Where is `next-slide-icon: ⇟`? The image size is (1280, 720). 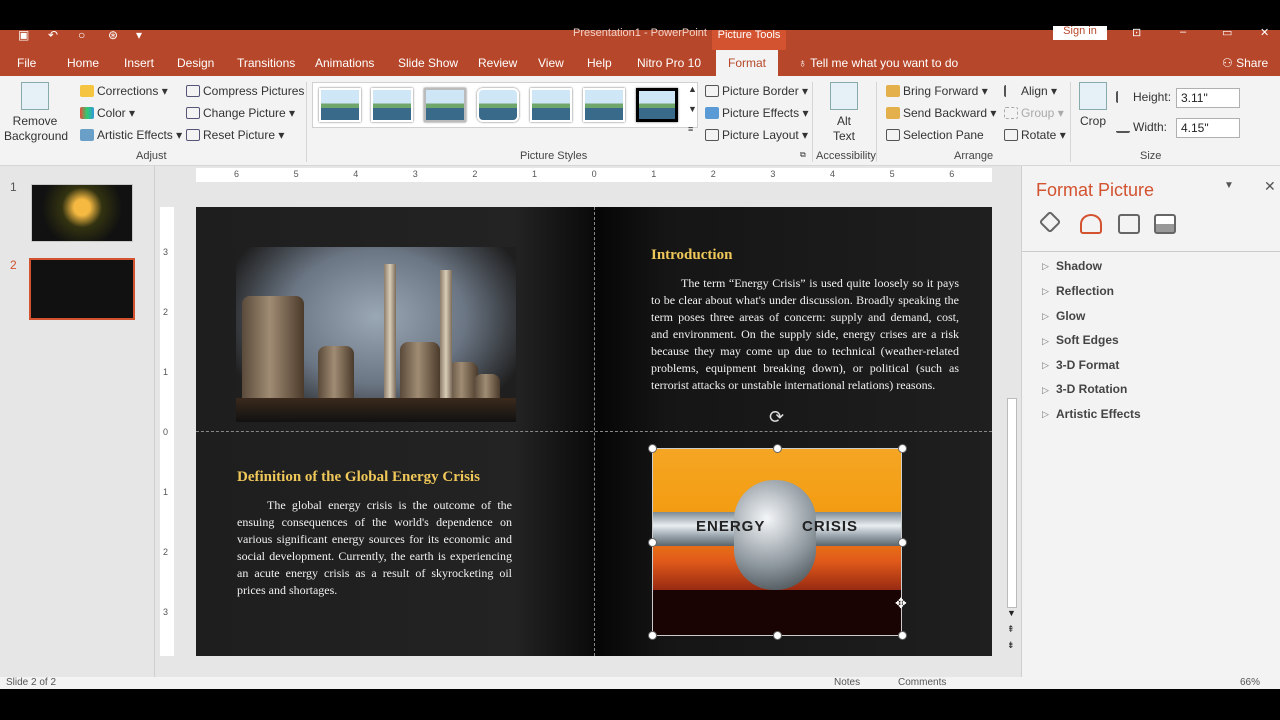 next-slide-icon: ⇟ is located at coordinates (1011, 645).